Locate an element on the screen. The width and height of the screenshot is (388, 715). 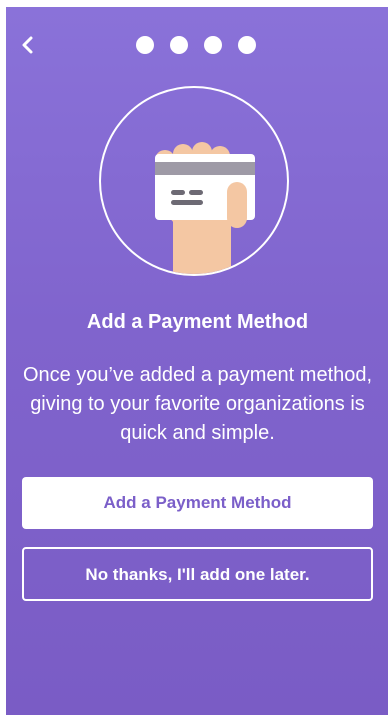
chevron-left-icon is located at coordinates (27, 45).